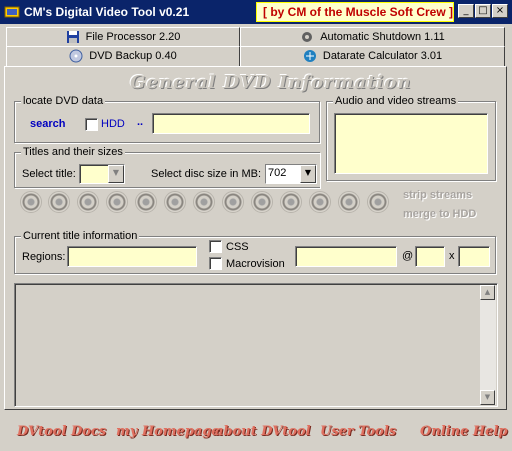  I want to click on tab-file-processor: File Processor 2.20, so click(123, 37).